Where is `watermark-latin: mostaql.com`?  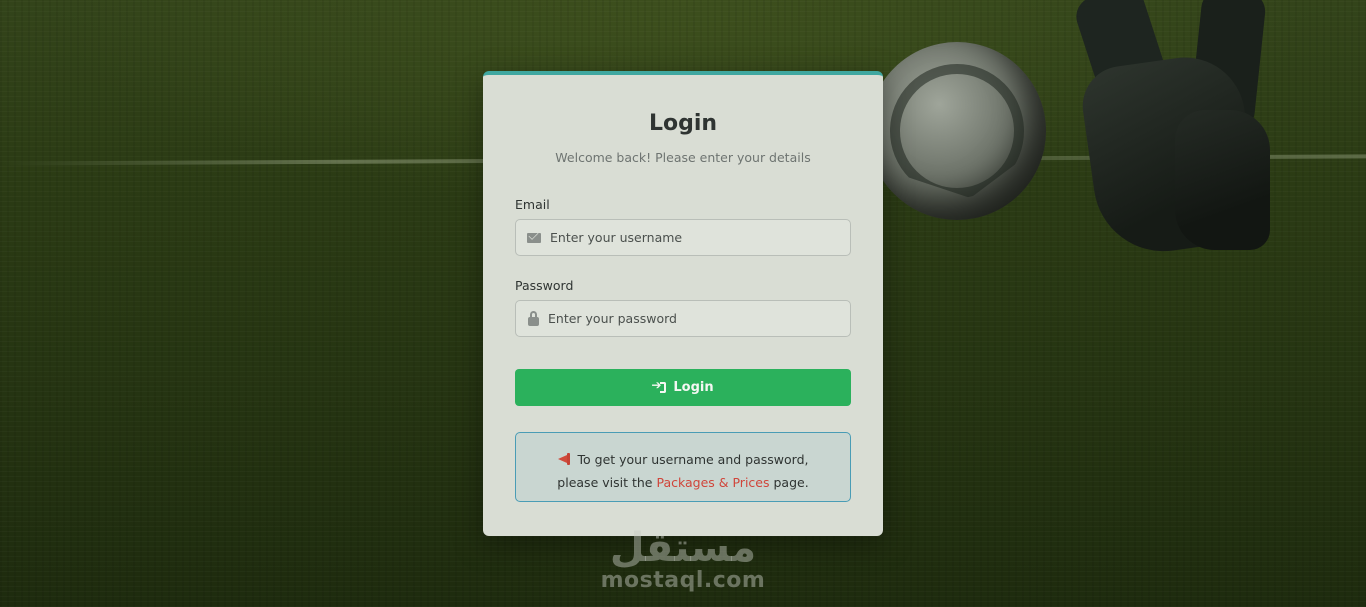 watermark-latin: mostaql.com is located at coordinates (683, 580).